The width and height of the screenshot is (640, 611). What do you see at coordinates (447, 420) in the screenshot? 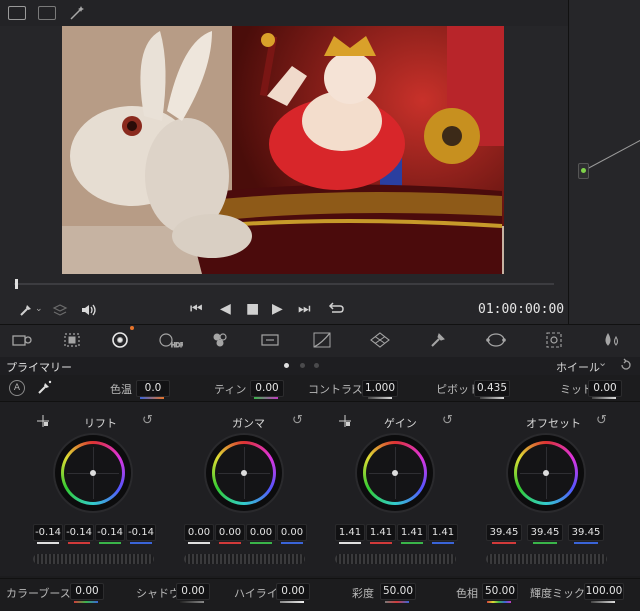
I see `gain-reset-icon: ↺` at bounding box center [447, 420].